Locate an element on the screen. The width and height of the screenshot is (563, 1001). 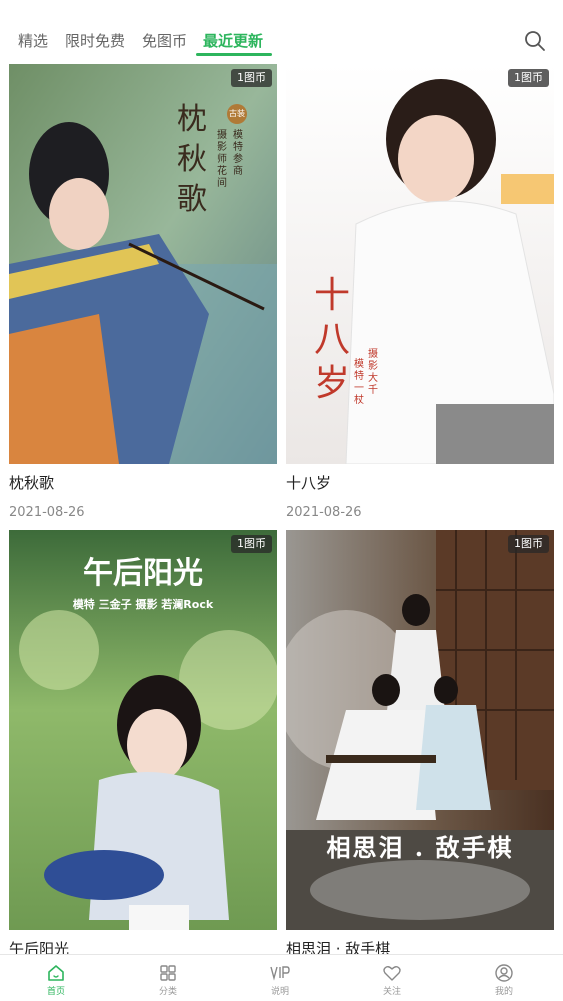
vip-icon is located at coordinates (280, 973).